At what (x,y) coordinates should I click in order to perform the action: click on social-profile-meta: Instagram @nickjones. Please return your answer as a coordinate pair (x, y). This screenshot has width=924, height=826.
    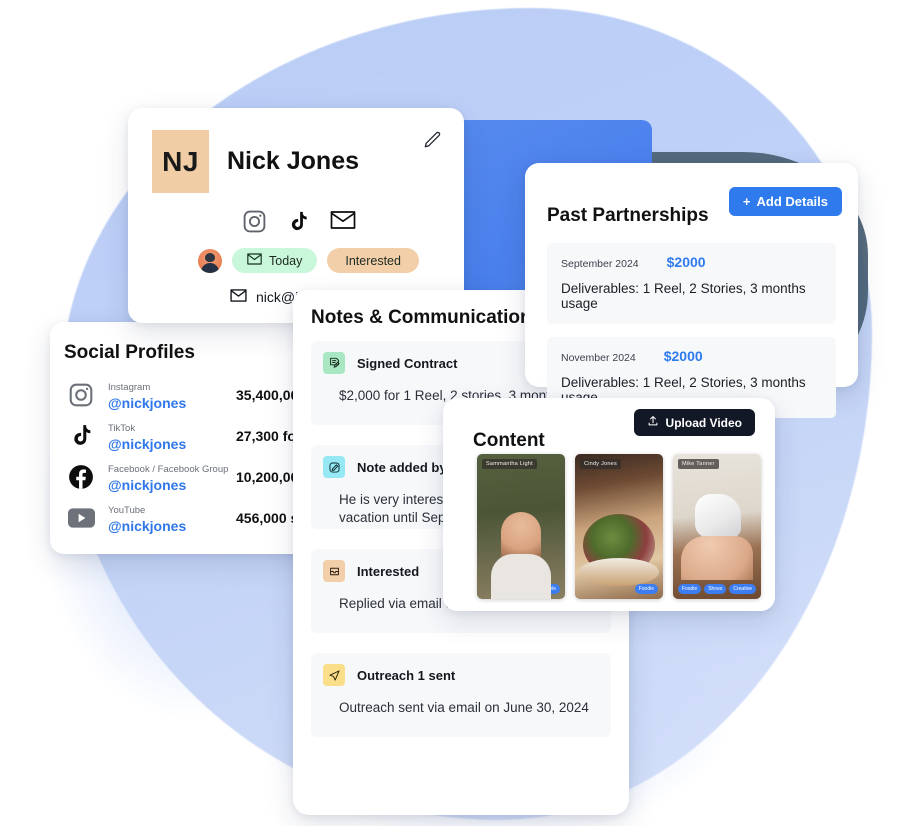
    Looking at the image, I should click on (172, 395).